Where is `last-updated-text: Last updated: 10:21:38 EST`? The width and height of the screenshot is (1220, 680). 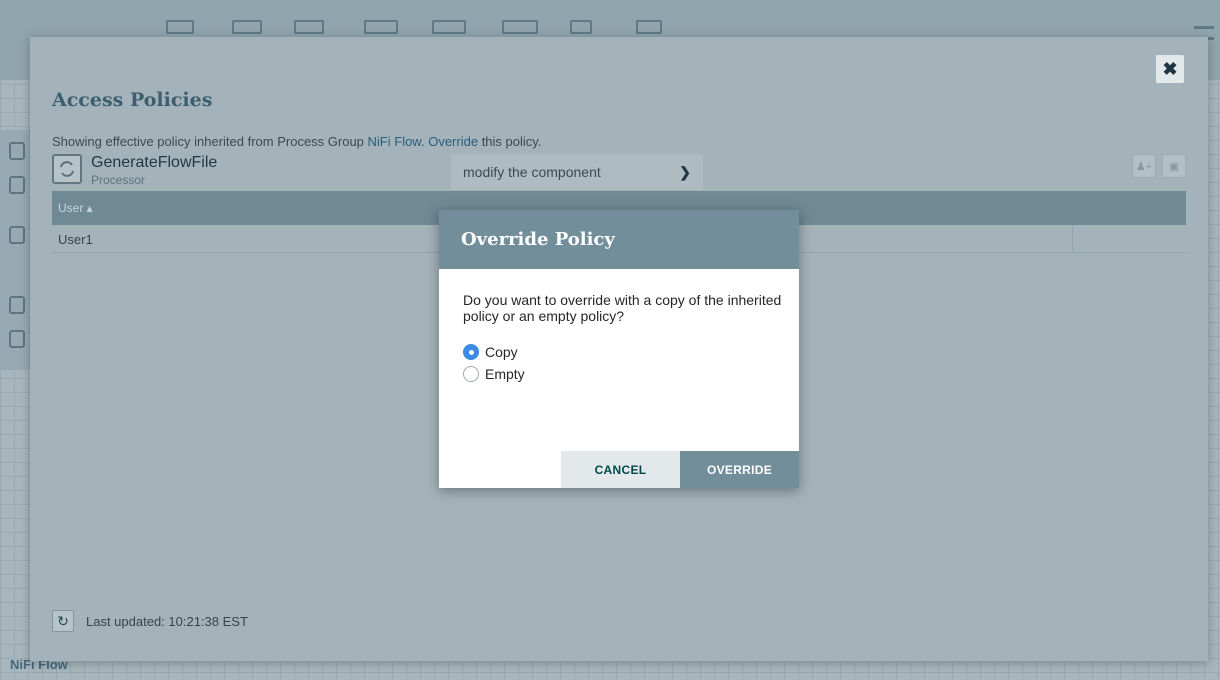 last-updated-text: Last updated: 10:21:38 EST is located at coordinates (167, 621).